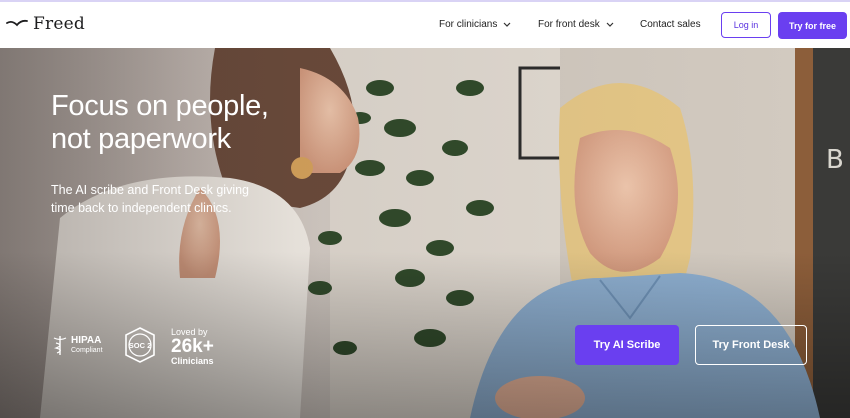  Describe the element at coordinates (627, 345) in the screenshot. I see `try-ai-scribe-button: Try AI Scribe` at that location.